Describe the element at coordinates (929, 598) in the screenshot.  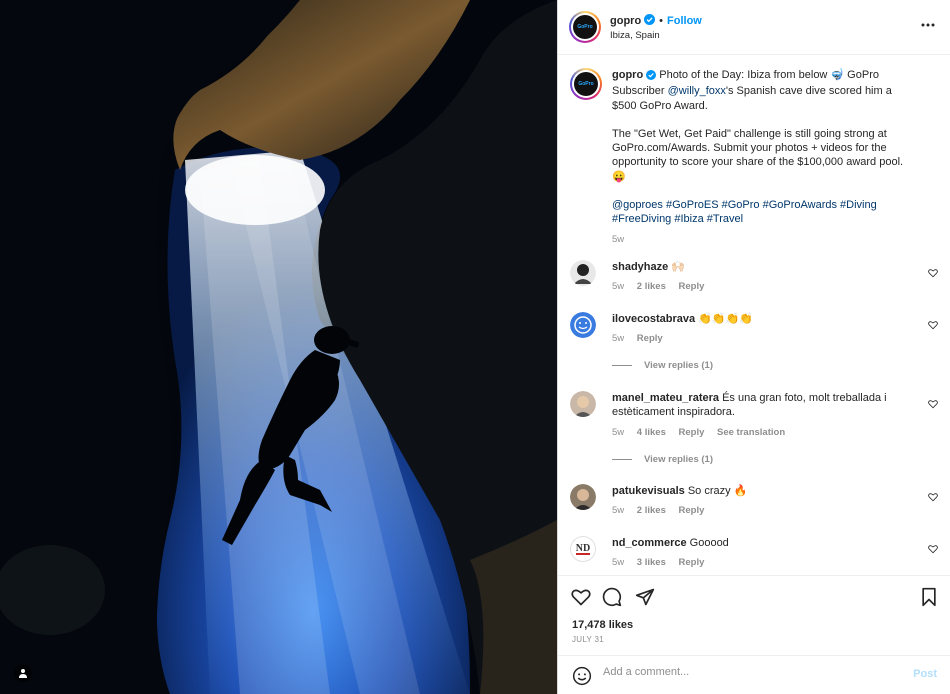
I see `bookmark-icon` at that location.